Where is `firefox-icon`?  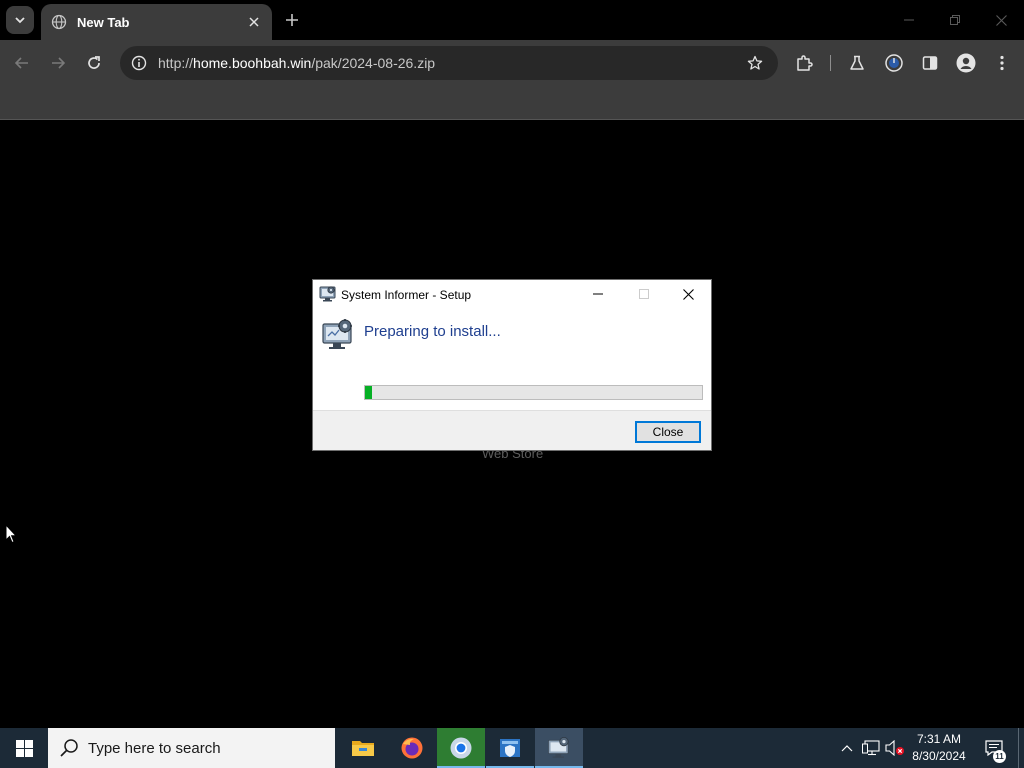
firefox-icon is located at coordinates (412, 748).